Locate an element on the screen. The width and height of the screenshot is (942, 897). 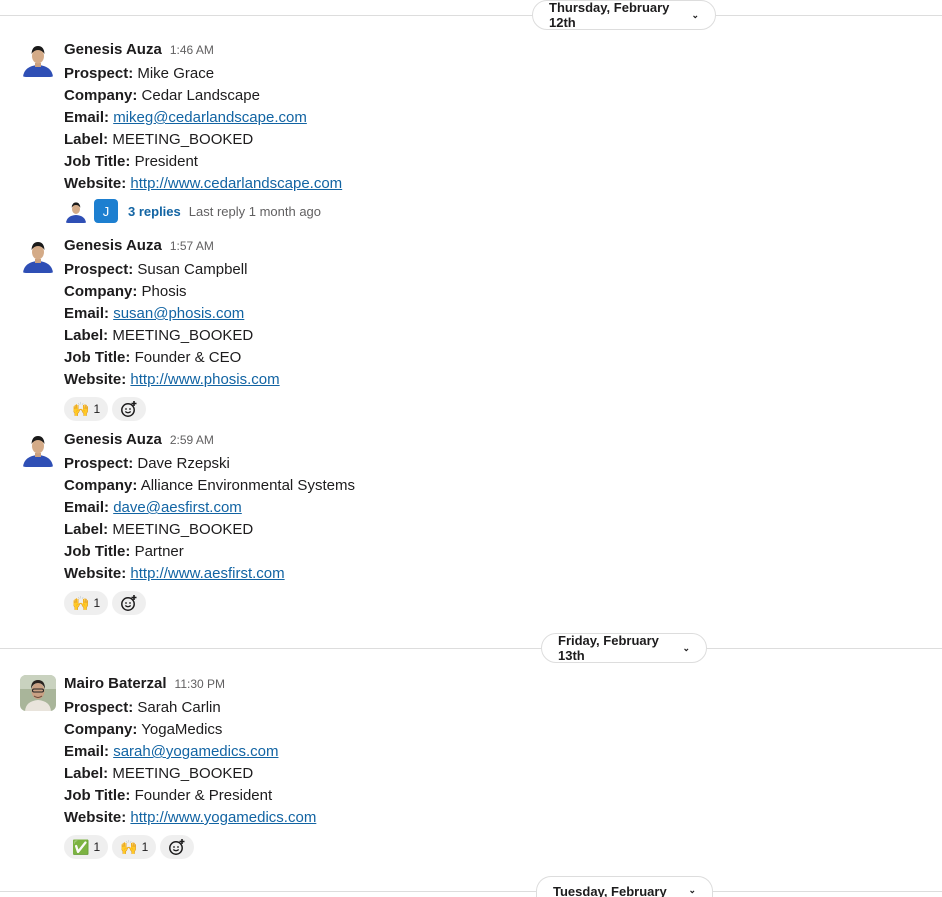
company-value: Alliance Environmental Systems is located at coordinates (247, 485).